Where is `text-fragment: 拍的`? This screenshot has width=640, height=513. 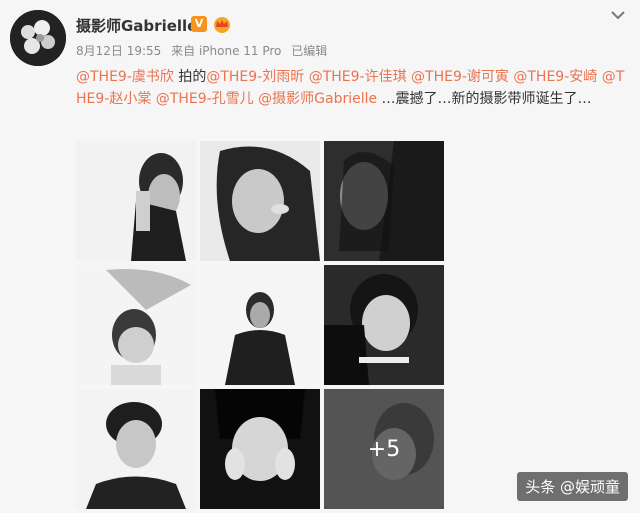
text-fragment: 拍的 is located at coordinates (190, 77).